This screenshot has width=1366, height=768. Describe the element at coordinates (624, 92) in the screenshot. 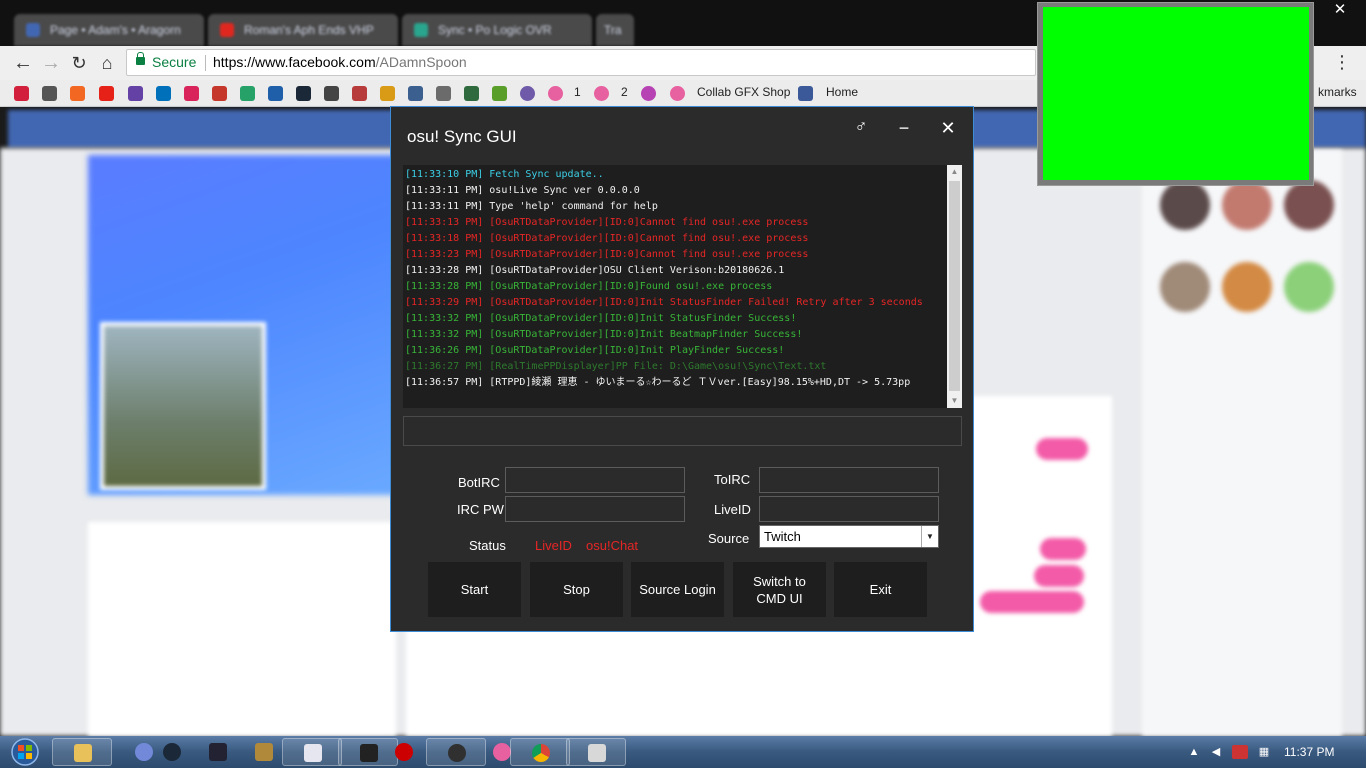

I see `bookmark-label: 2` at that location.